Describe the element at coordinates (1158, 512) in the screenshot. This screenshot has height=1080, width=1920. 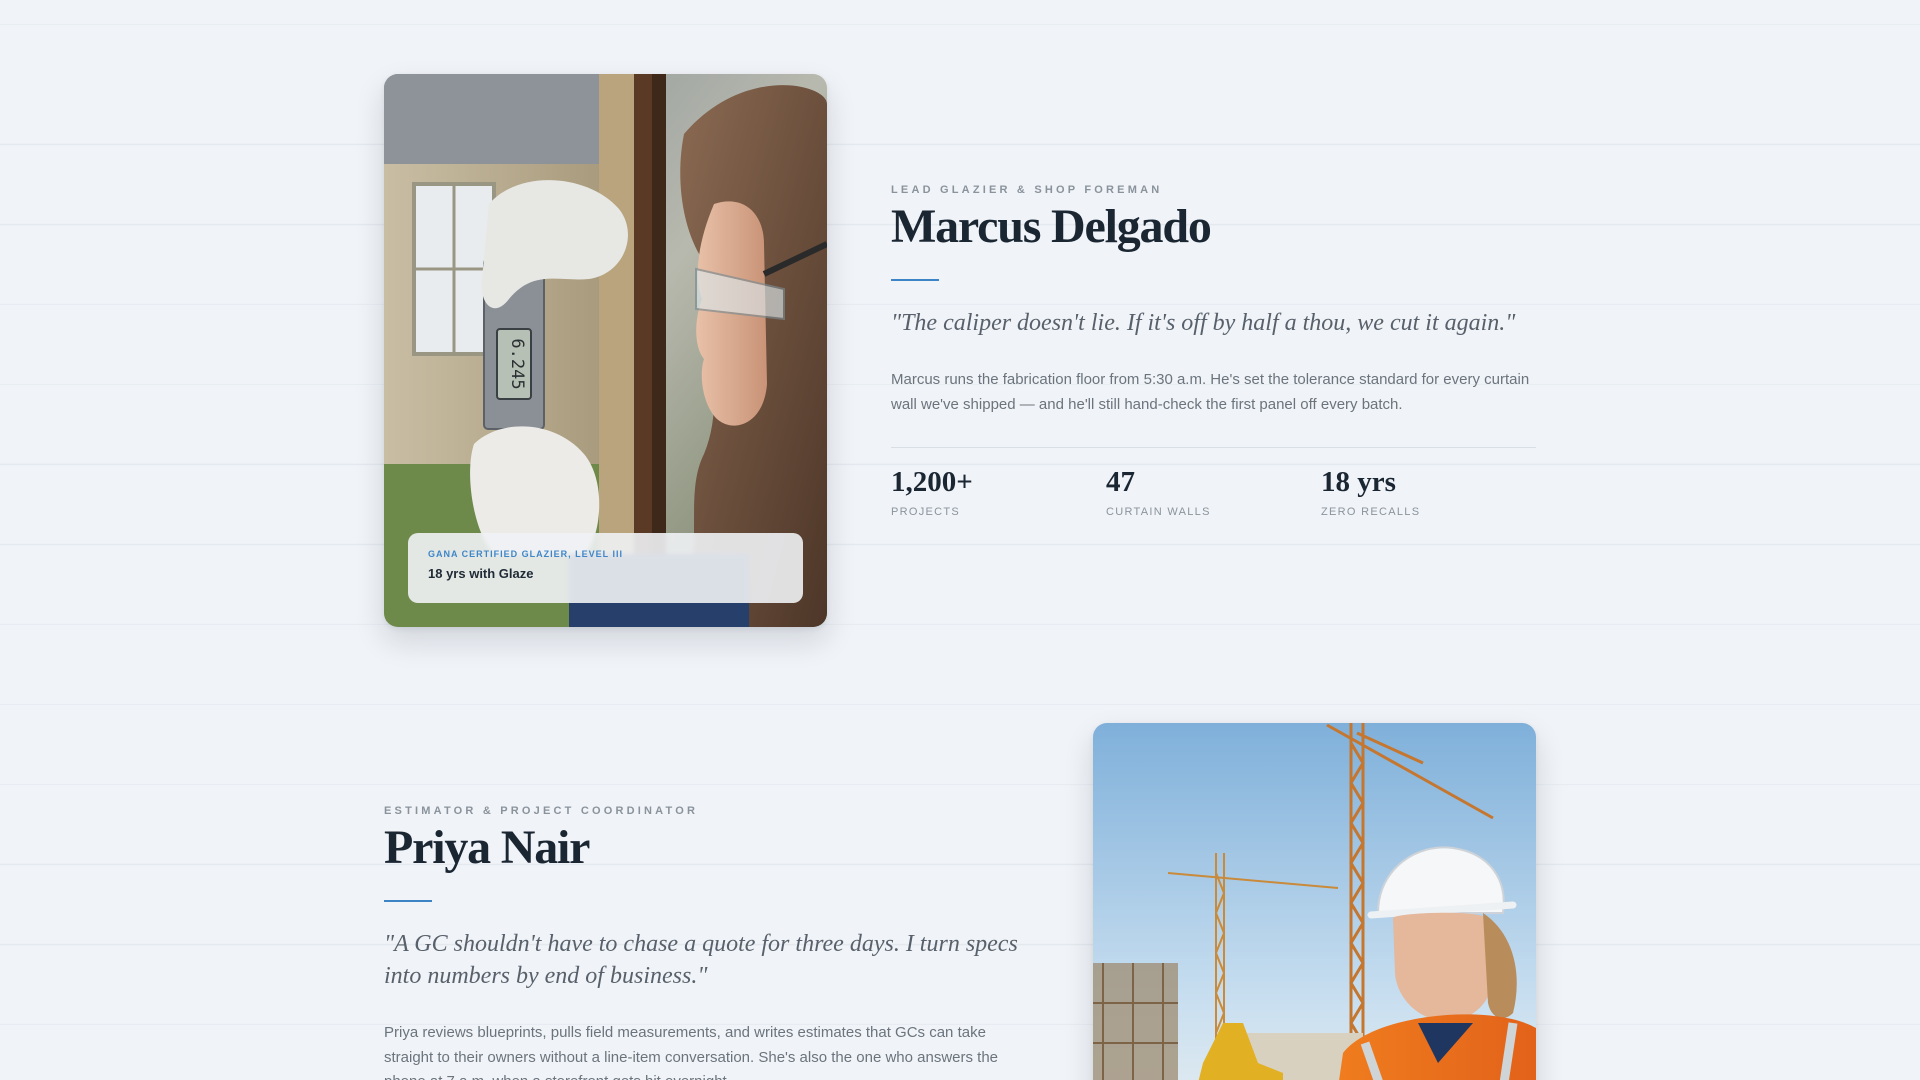
I see `stat-label: Curtain Walls` at that location.